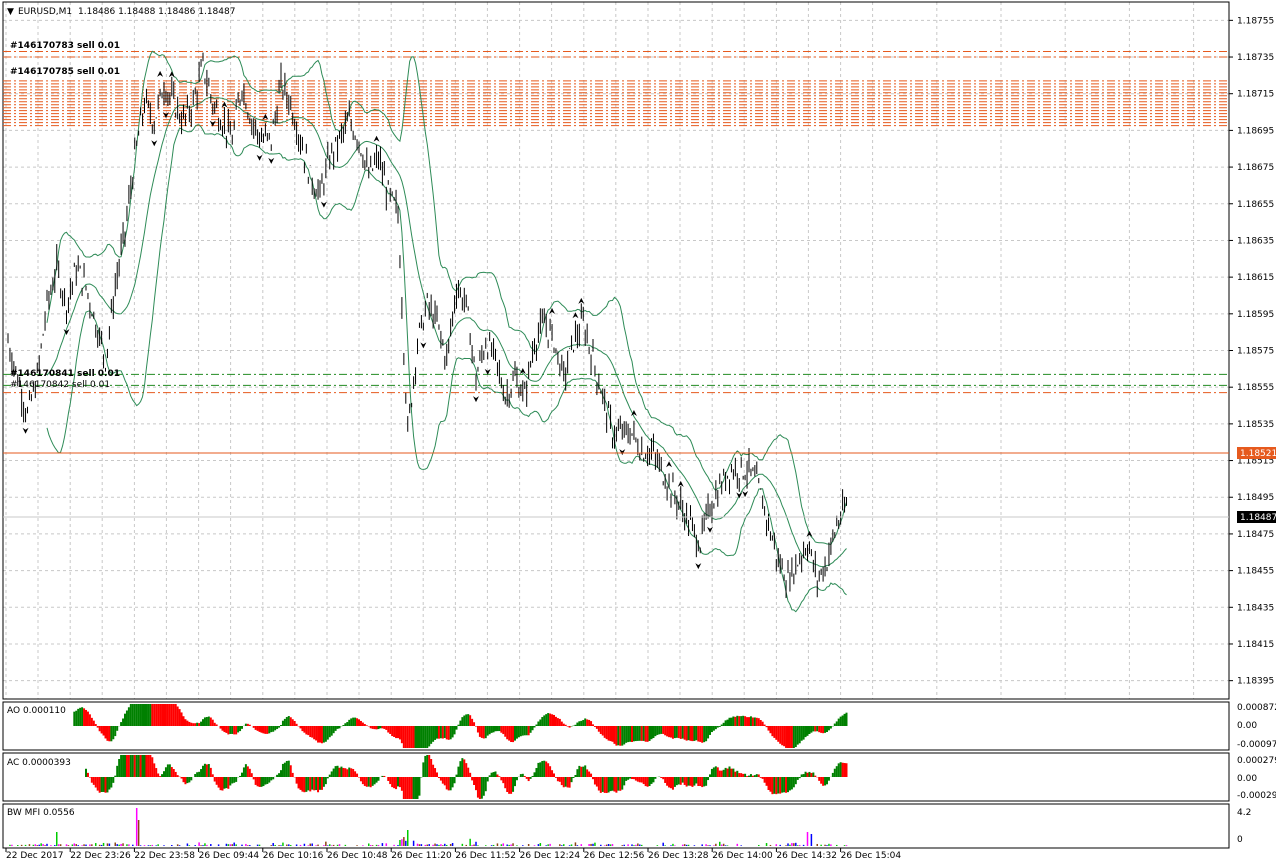  Describe the element at coordinates (229, 856) in the screenshot. I see `time-tick-label: 26 Dec 09:44` at that location.